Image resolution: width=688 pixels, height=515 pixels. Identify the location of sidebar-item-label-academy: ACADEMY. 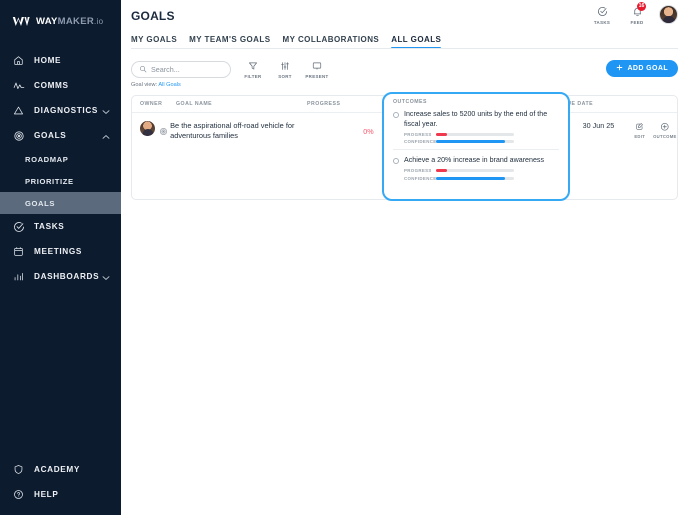
(57, 469).